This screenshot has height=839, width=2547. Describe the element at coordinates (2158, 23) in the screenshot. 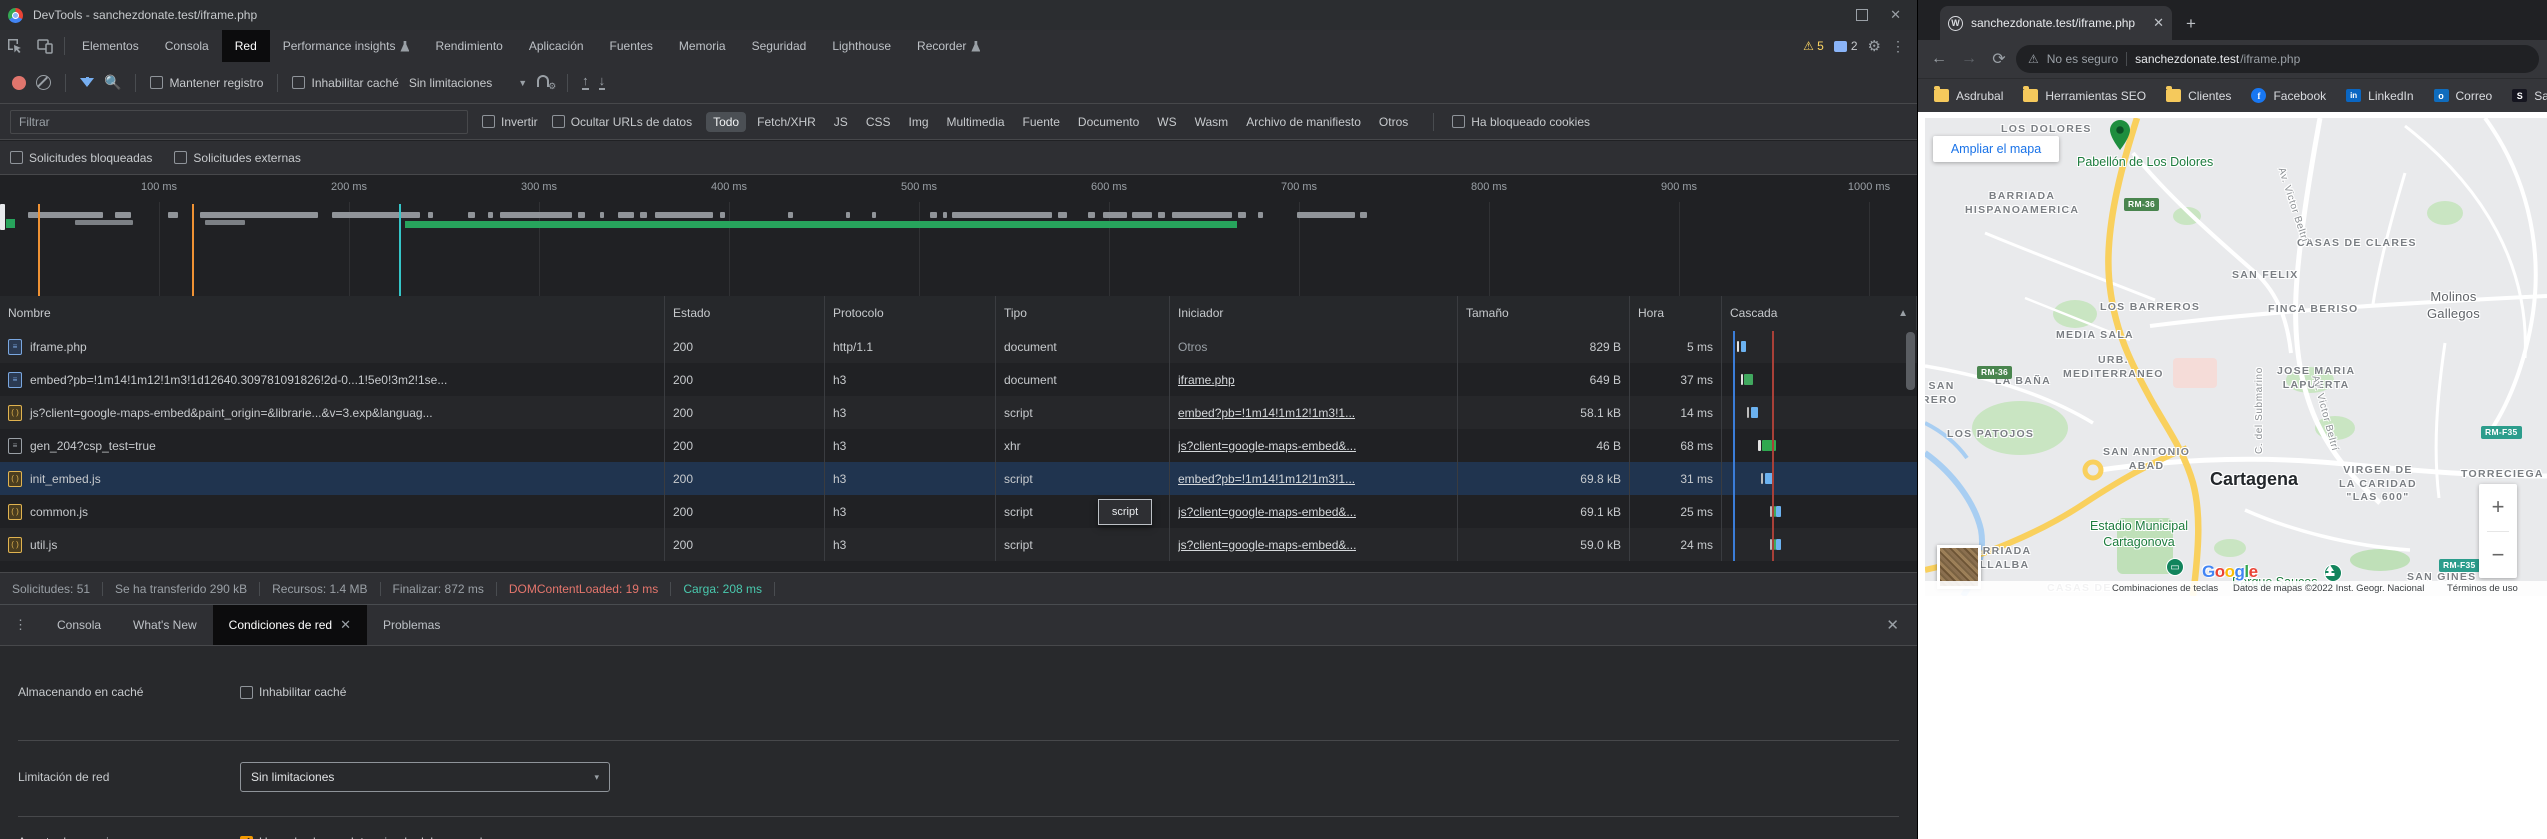

I see `tab-close-icon: ✕` at that location.